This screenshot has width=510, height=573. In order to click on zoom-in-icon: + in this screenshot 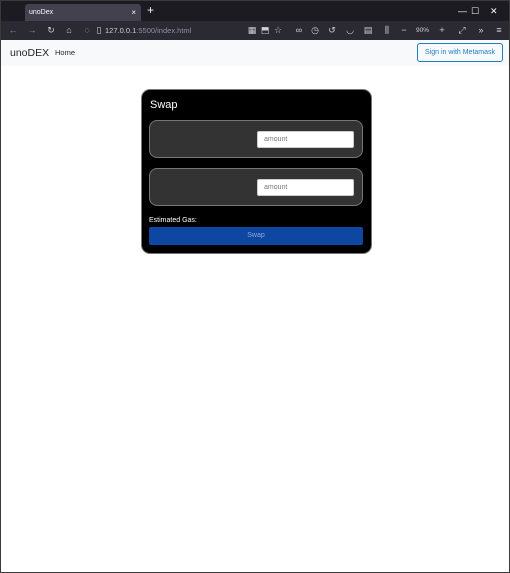, I will do `click(442, 30)`.